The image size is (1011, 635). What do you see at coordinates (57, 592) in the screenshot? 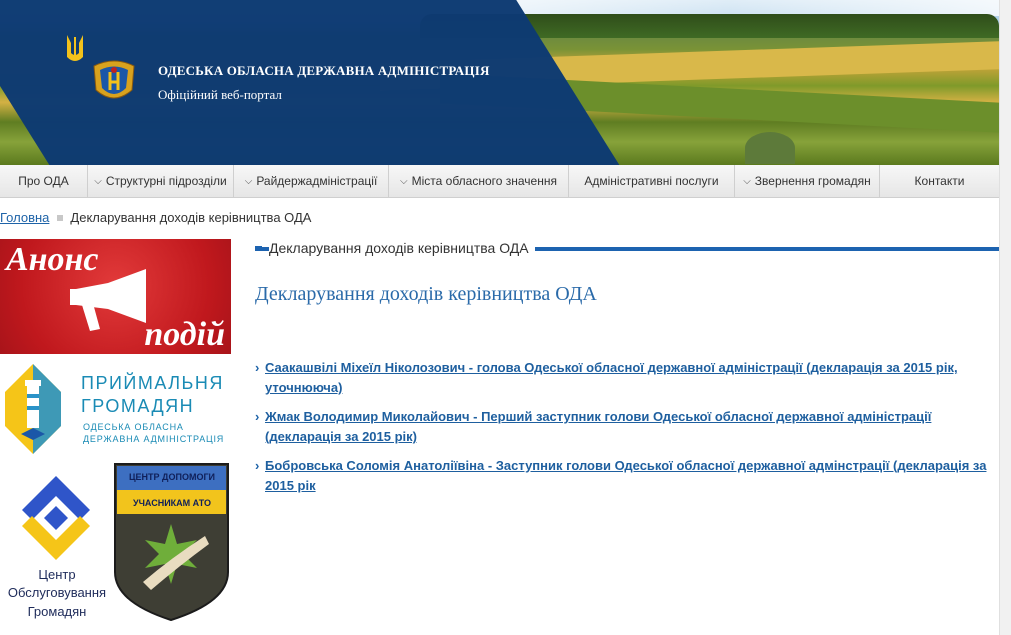
I see `service-center-line-2: Обслуговування` at bounding box center [57, 592].